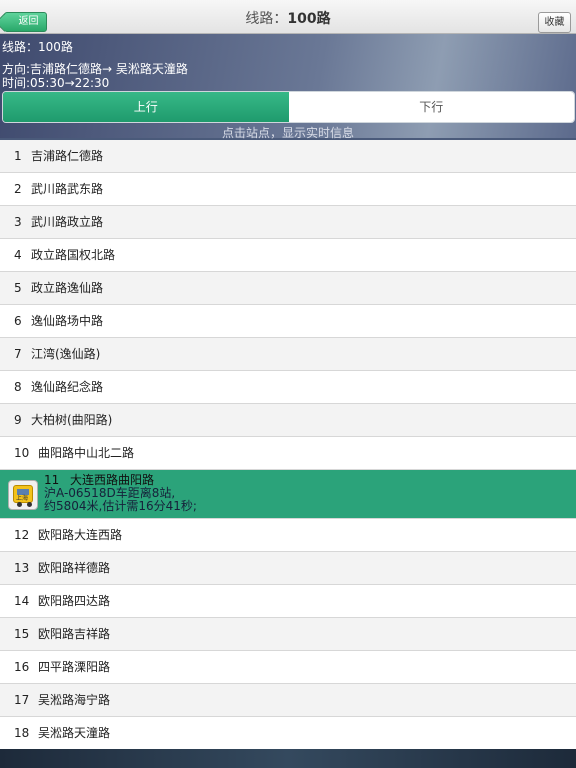  What do you see at coordinates (18, 288) in the screenshot?
I see `stop-number: 5` at bounding box center [18, 288].